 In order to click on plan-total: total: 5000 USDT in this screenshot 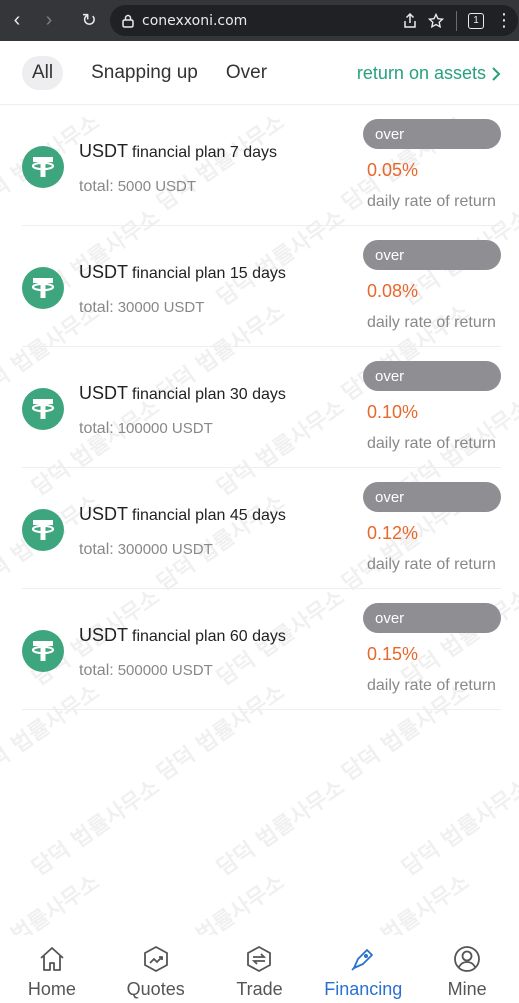, I will do `click(137, 187)`.